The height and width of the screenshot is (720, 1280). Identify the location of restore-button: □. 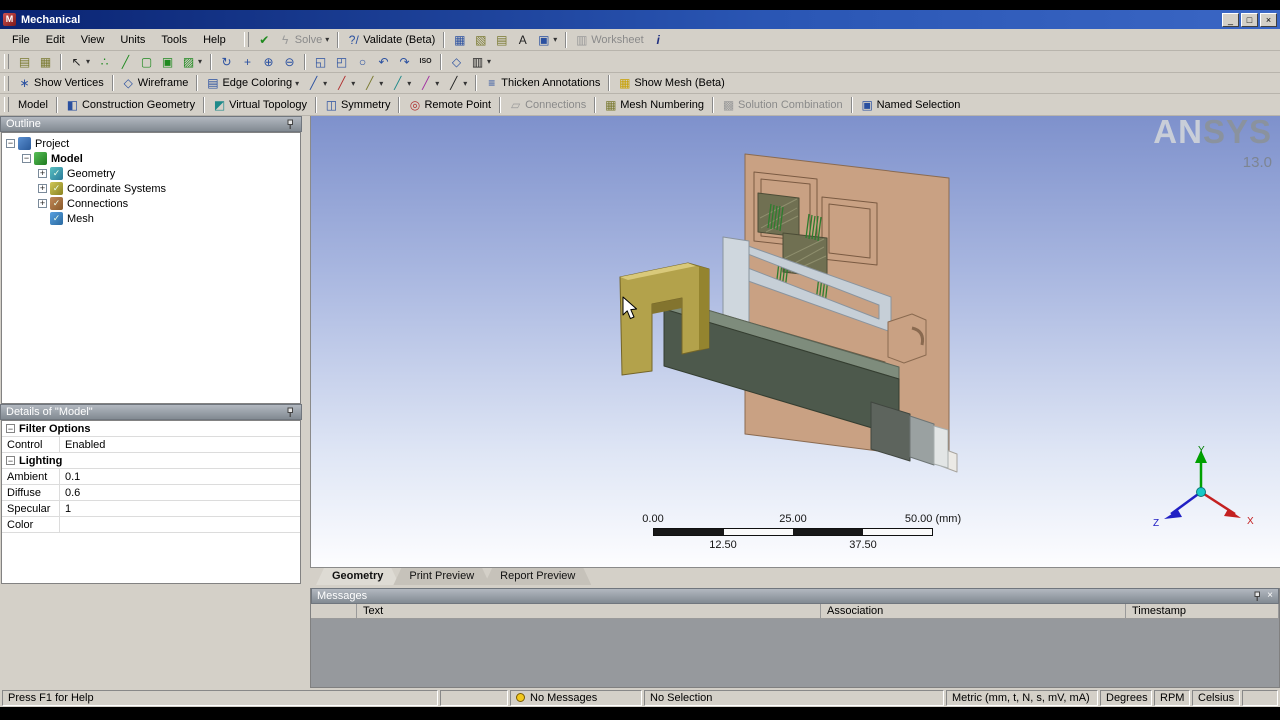
(1249, 19).